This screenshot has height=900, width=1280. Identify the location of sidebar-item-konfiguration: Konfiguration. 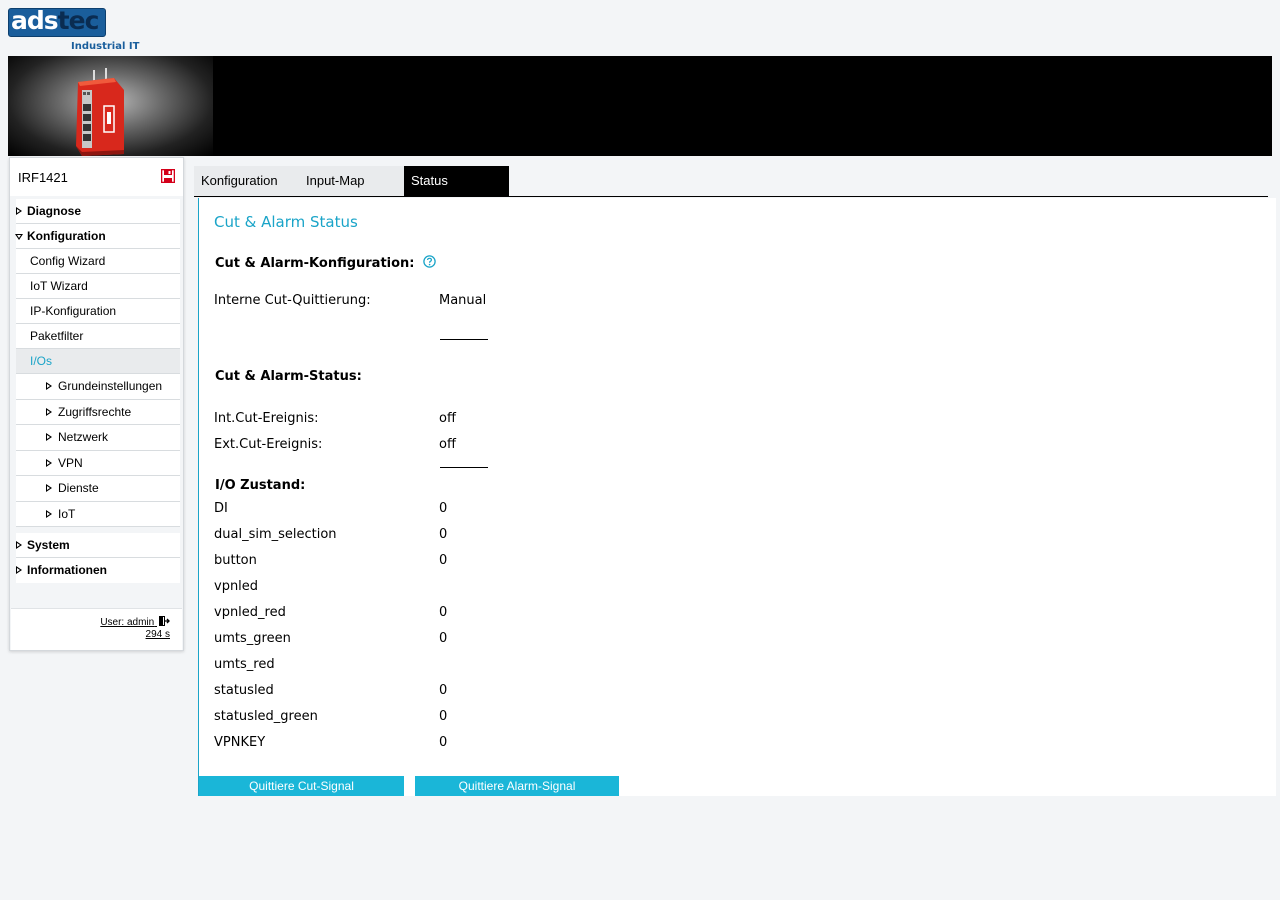
(97, 236).